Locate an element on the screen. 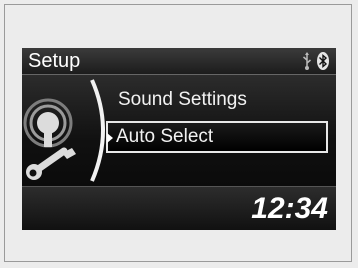 This screenshot has width=358, height=268. footer-bar: 12:34 is located at coordinates (179, 208).